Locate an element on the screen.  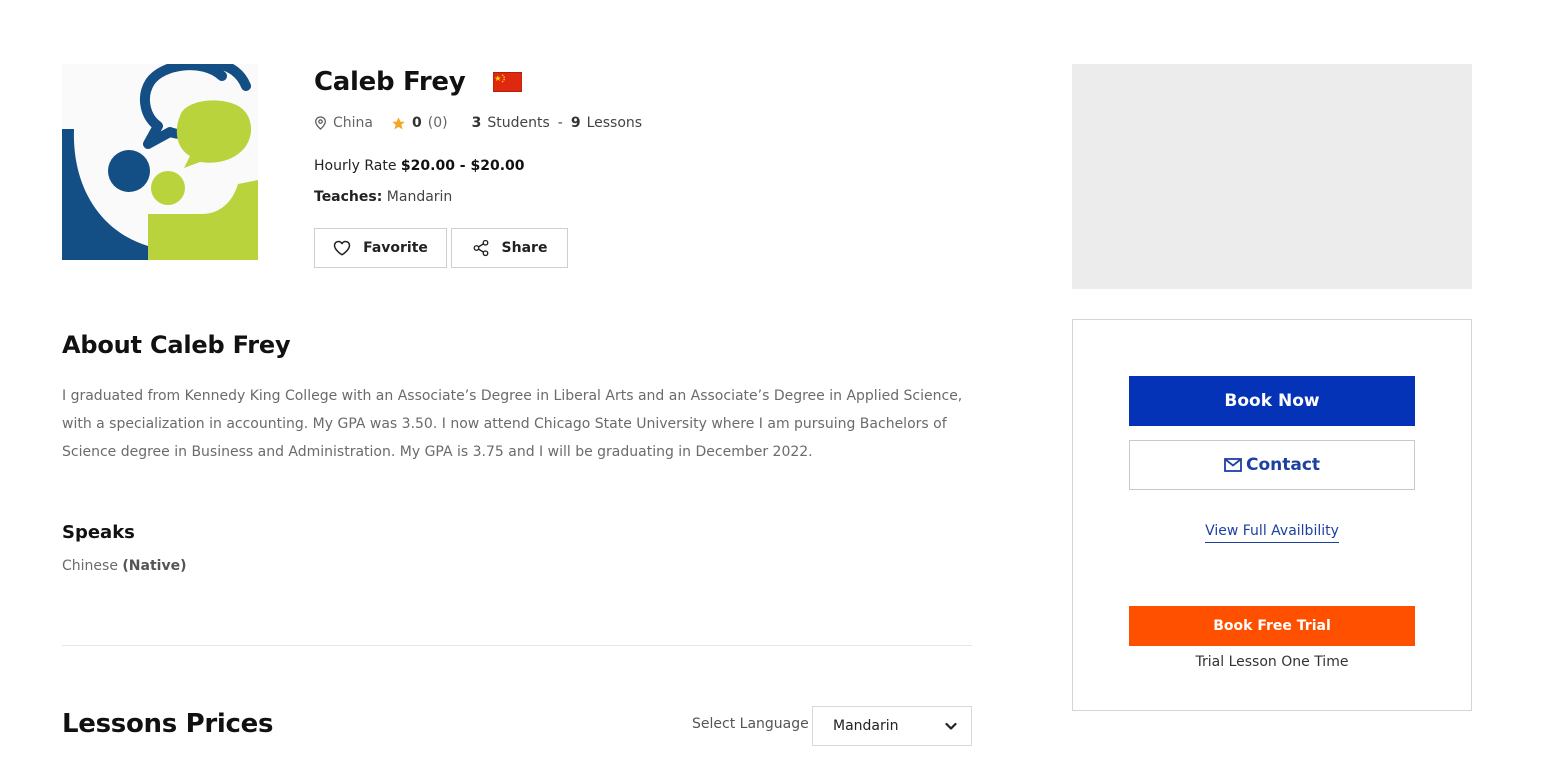
tutor-header: Caleb Frey is located at coordinates (418, 82).